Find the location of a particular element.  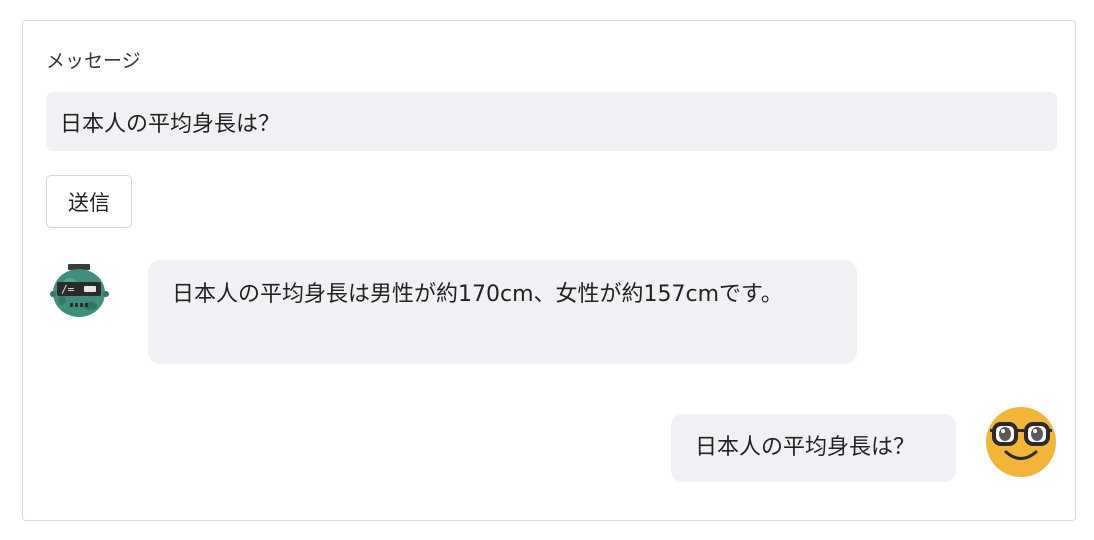

message-label: メッセージ is located at coordinates (93, 61).